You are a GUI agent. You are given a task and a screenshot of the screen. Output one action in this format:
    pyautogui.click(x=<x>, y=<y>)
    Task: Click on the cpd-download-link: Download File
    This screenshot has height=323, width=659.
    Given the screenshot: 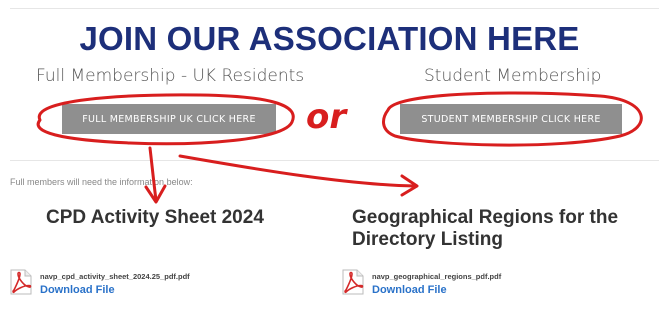 What is the action you would take?
    pyautogui.click(x=115, y=290)
    